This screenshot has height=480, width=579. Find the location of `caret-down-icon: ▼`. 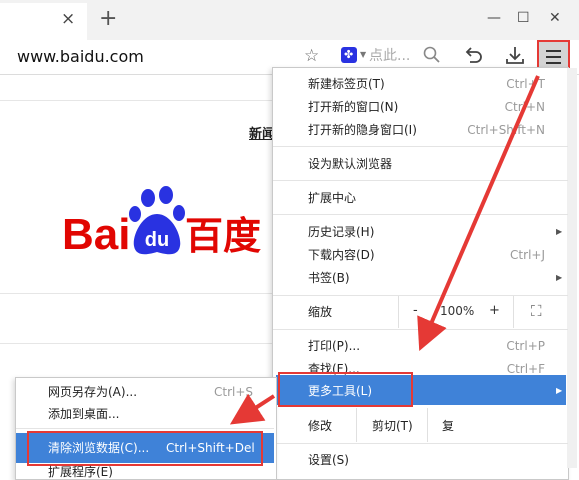

caret-down-icon: ▼ is located at coordinates (363, 54).